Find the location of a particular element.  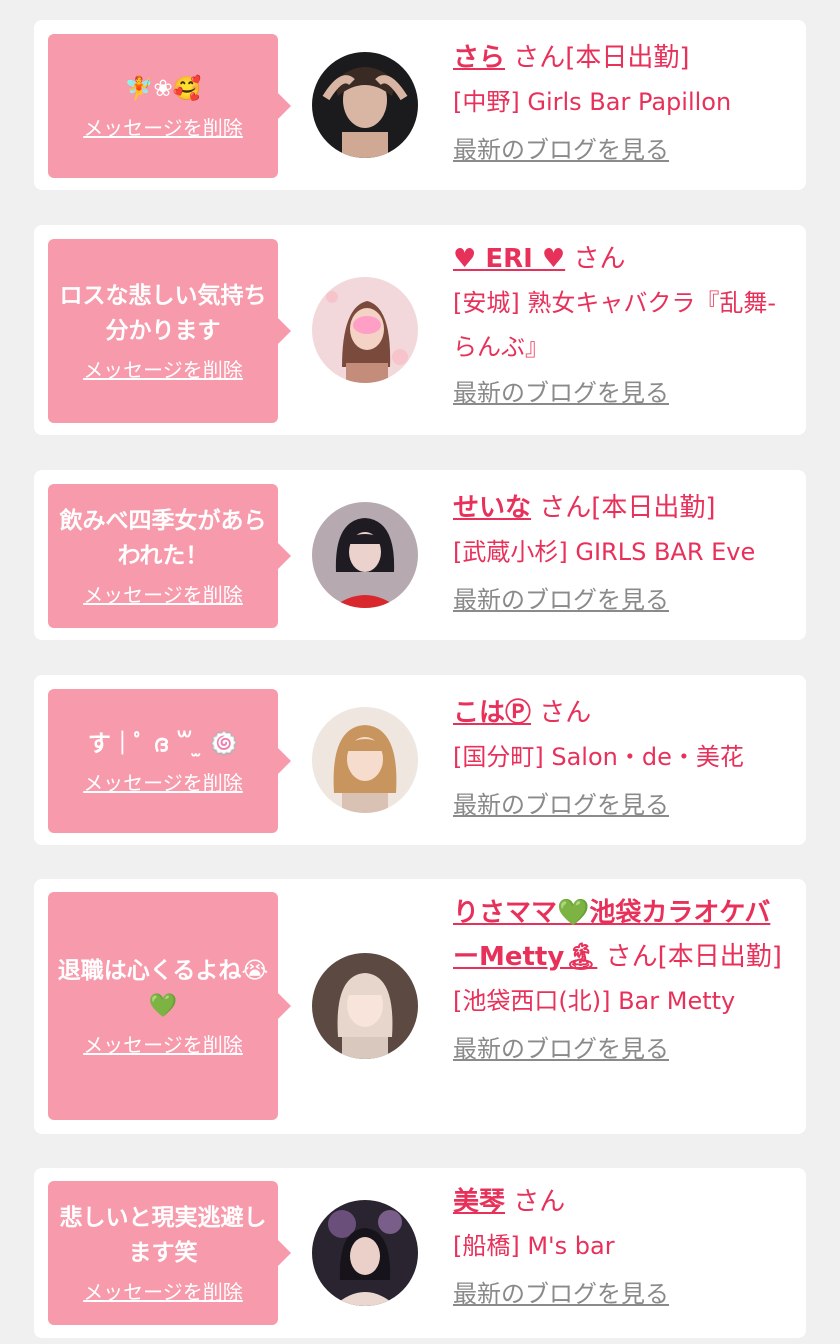

message-text: 悲しいと現実逃避します笑 is located at coordinates (163, 1235).